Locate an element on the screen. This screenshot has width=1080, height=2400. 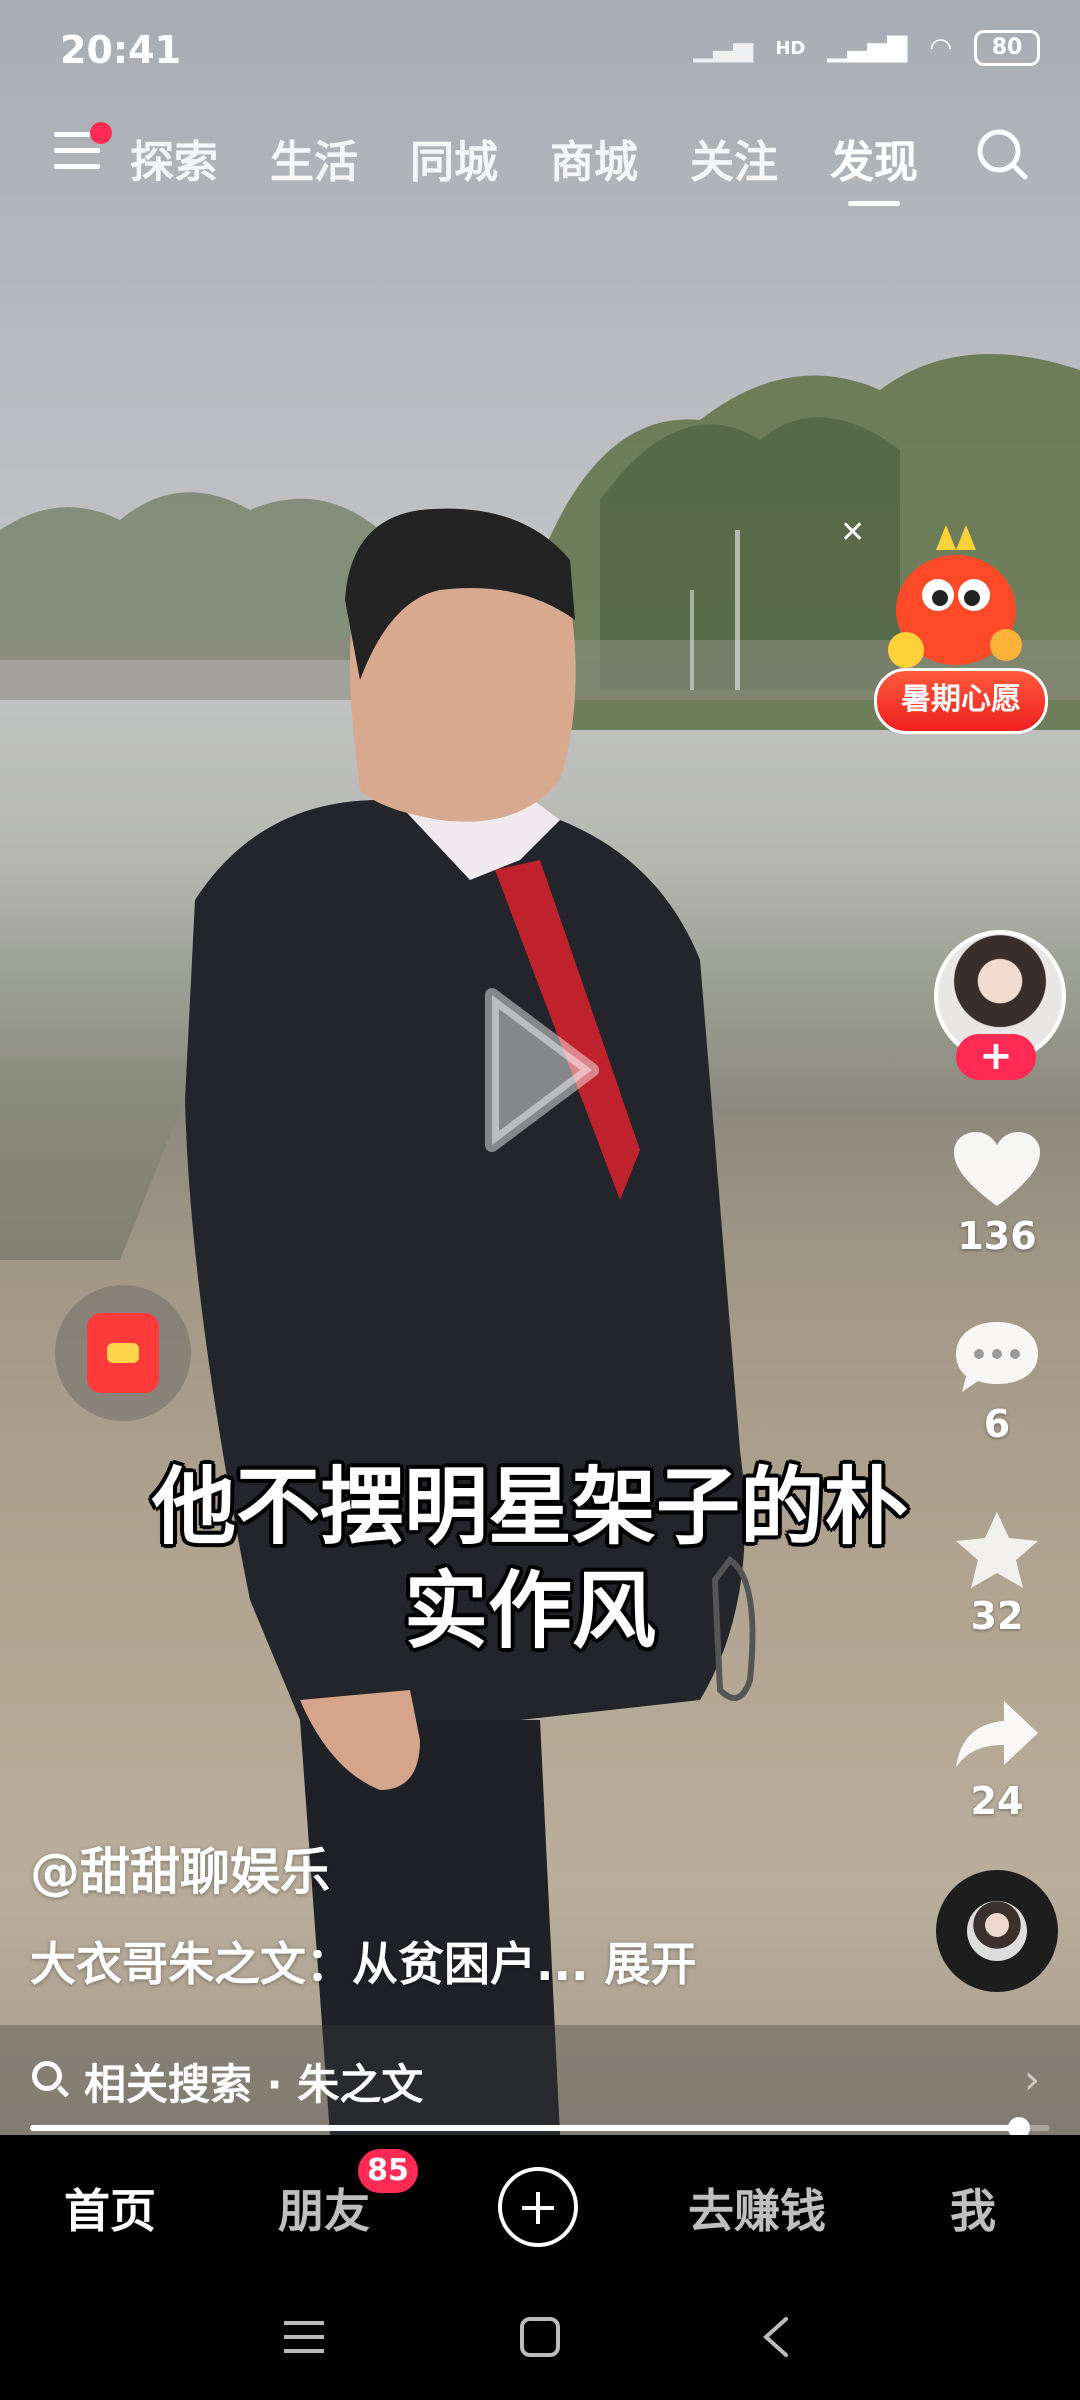
red-packet-icon is located at coordinates (123, 1353).